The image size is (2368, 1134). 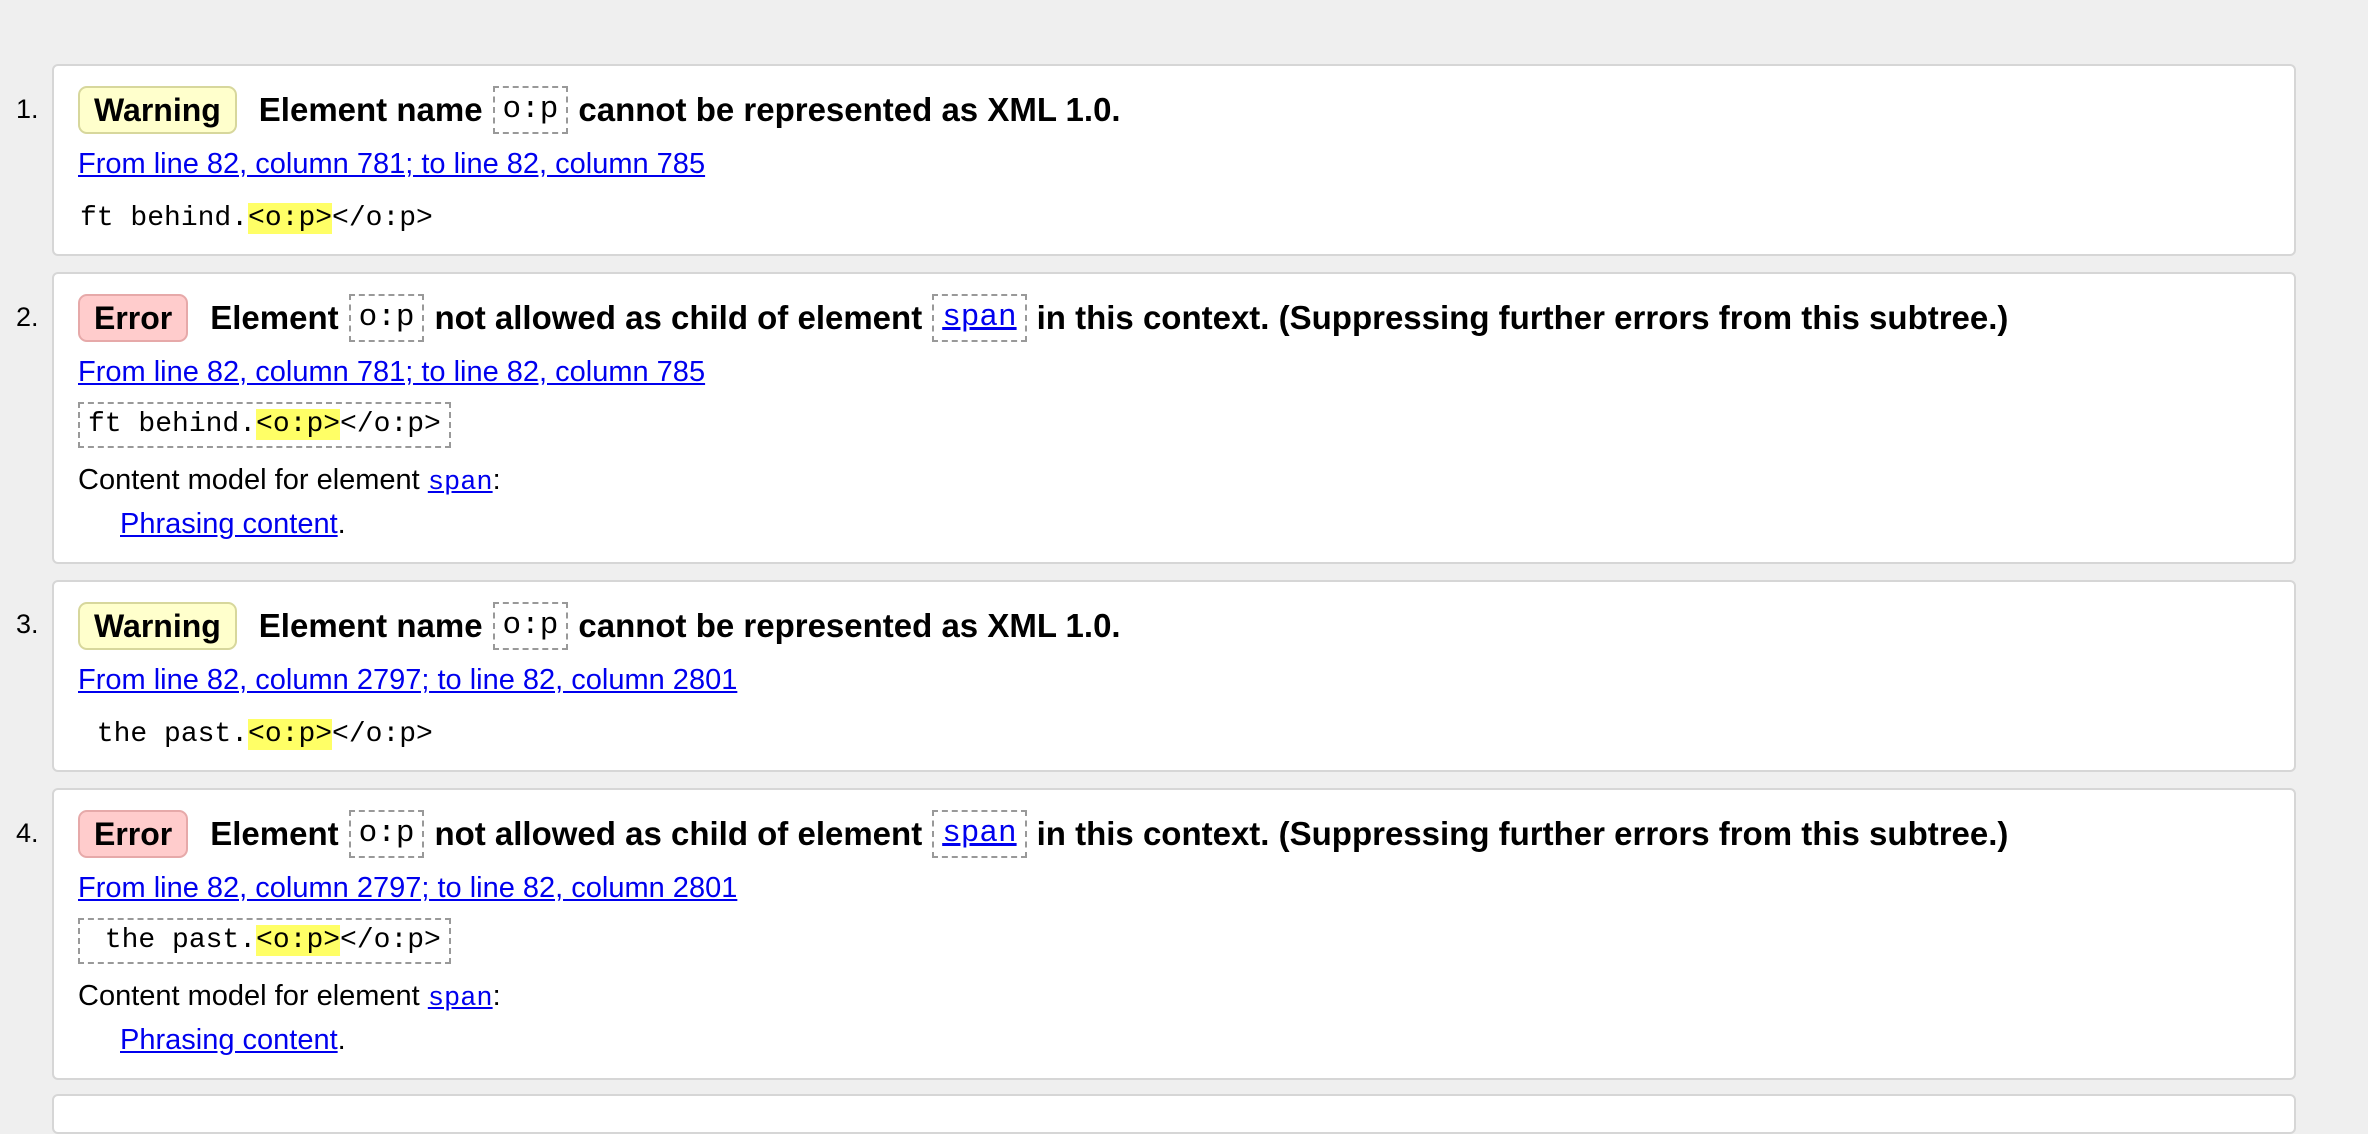 I want to click on message-number: 1., so click(x=27, y=109).